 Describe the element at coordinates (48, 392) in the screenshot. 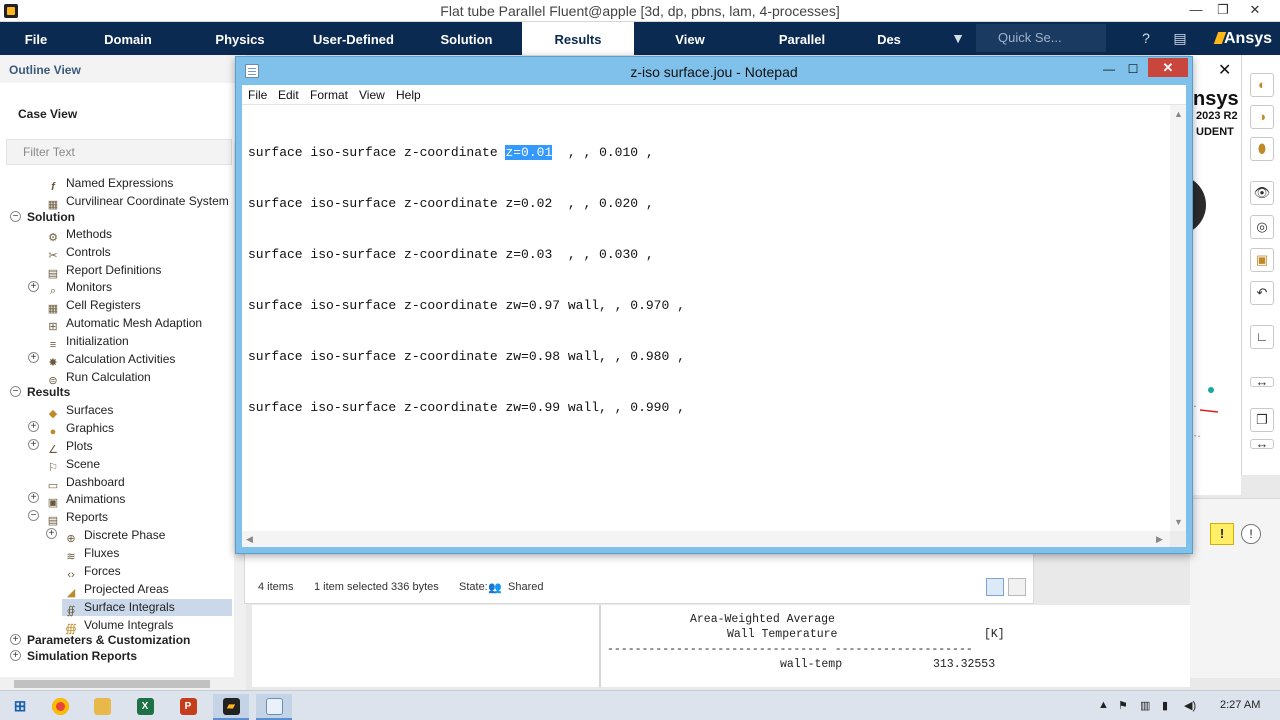

I see `tree-item-results: Results` at that location.